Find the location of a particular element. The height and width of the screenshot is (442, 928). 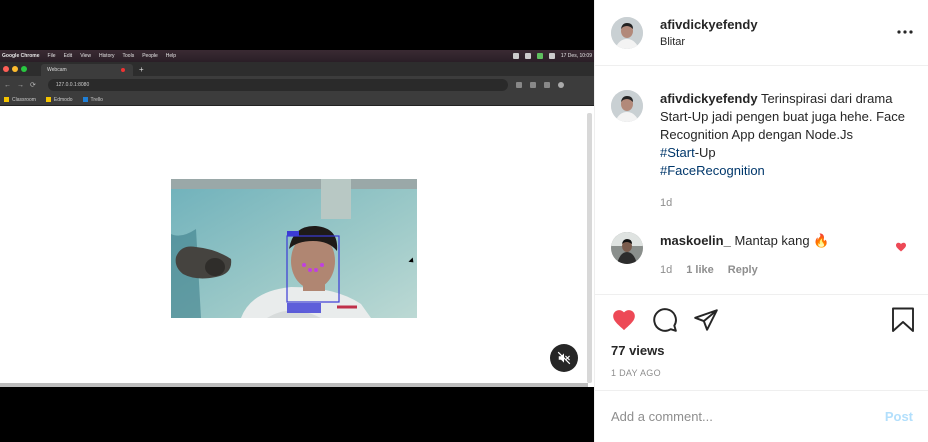

author-username: afivdickyefendy is located at coordinates (709, 24).